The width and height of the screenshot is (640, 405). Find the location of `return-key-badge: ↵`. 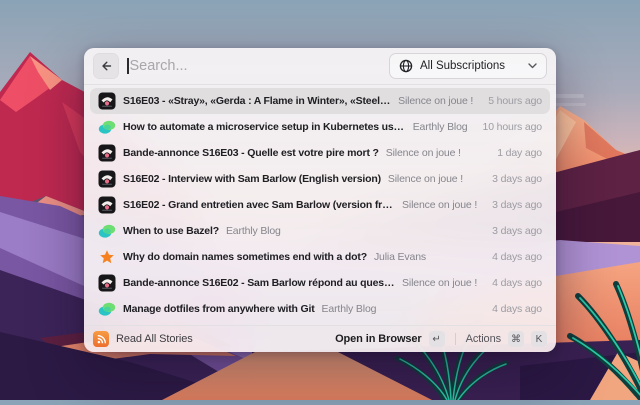

return-key-badge: ↵ is located at coordinates (436, 339).